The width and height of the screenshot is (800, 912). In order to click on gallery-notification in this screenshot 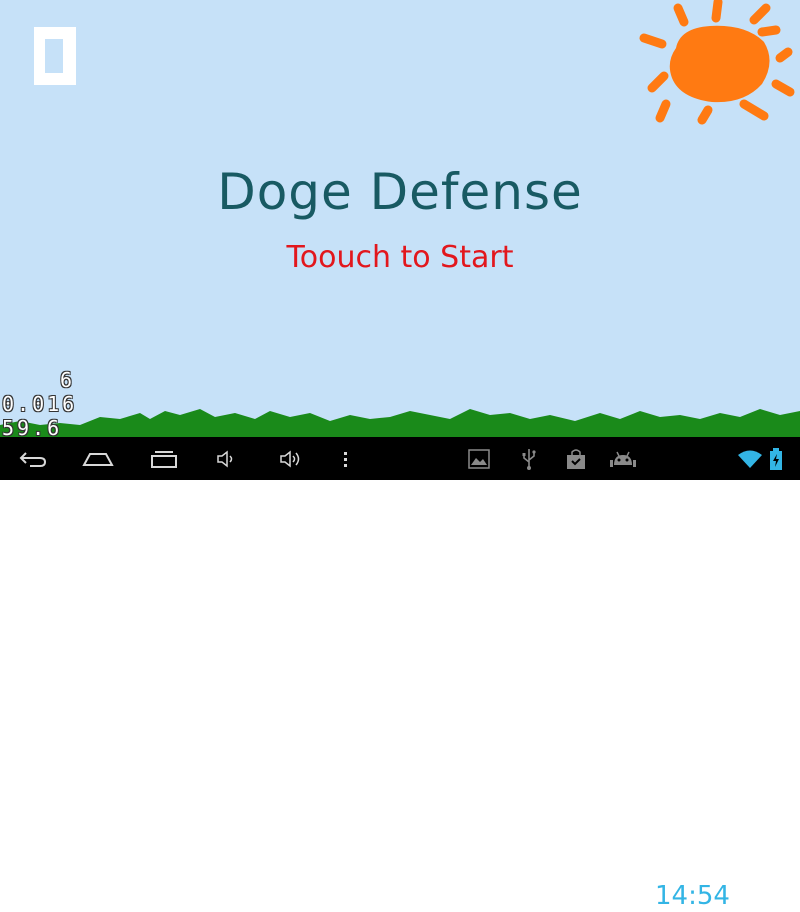, I will do `click(479, 458)`.